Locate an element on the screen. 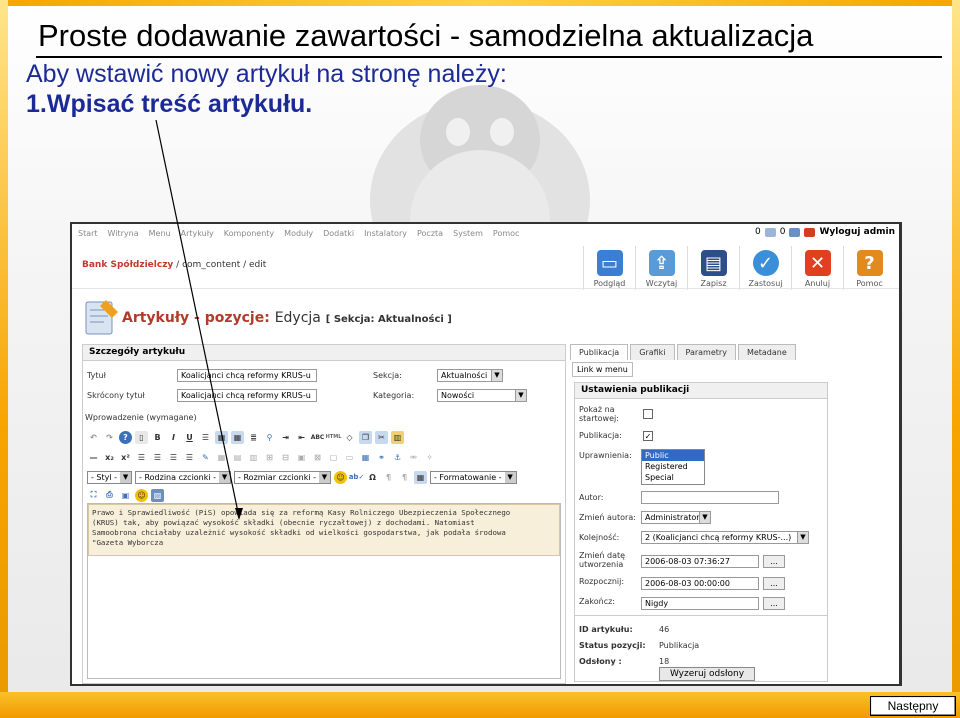  menu-item-witryna: Witryna is located at coordinates (123, 233).